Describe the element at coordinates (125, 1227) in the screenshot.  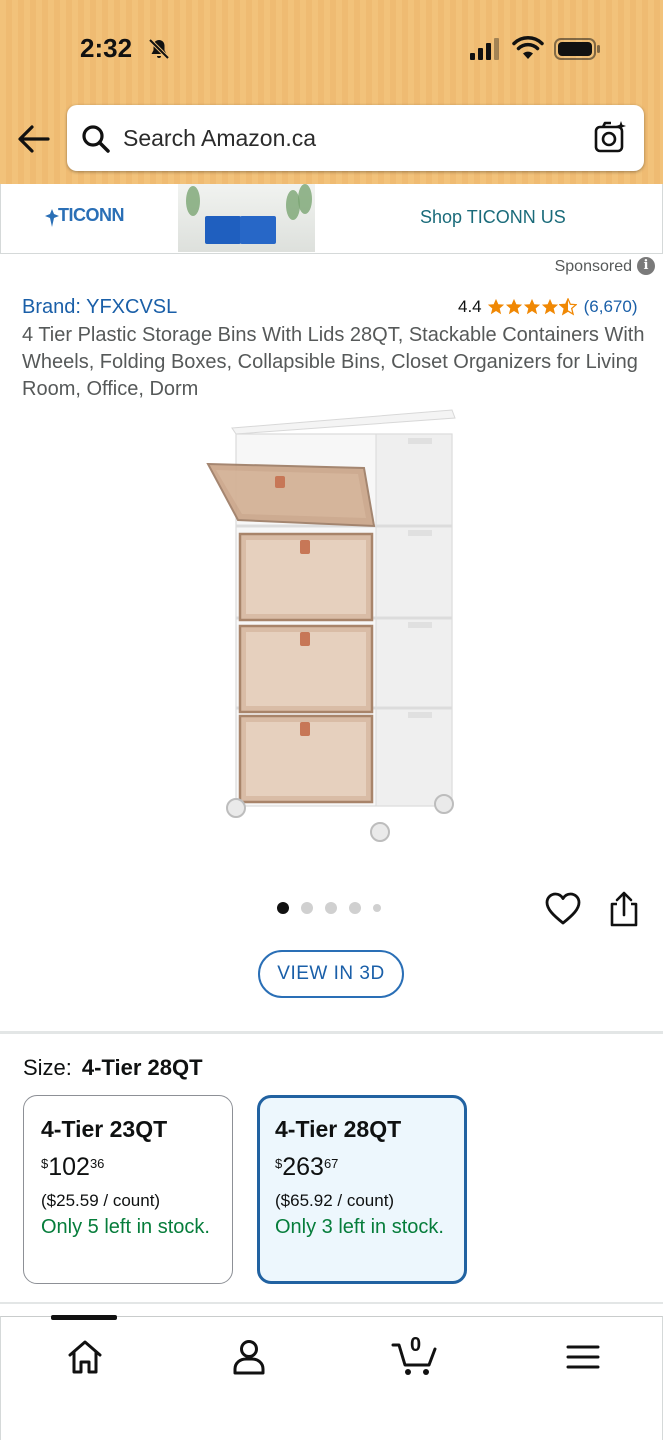
I see `size-option-stock: Only 5 left in stock.` at that location.